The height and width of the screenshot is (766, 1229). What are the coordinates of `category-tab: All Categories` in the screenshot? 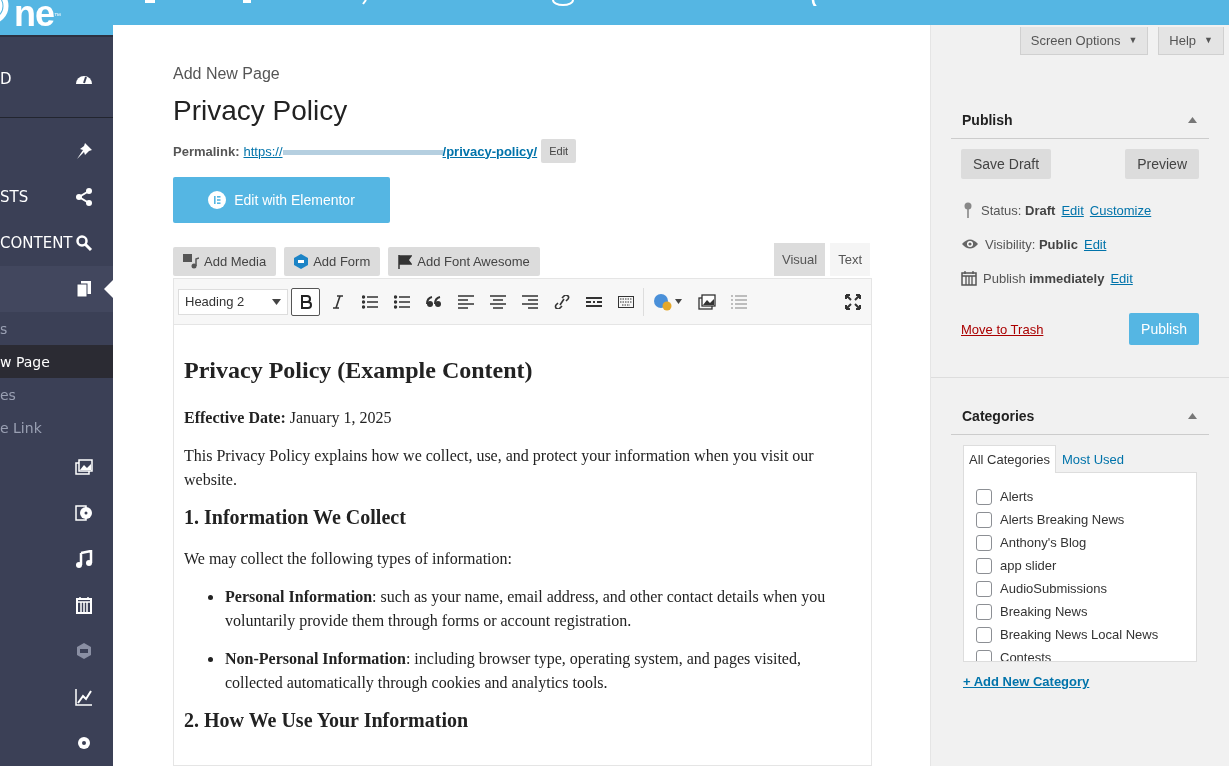 It's located at (1009, 459).